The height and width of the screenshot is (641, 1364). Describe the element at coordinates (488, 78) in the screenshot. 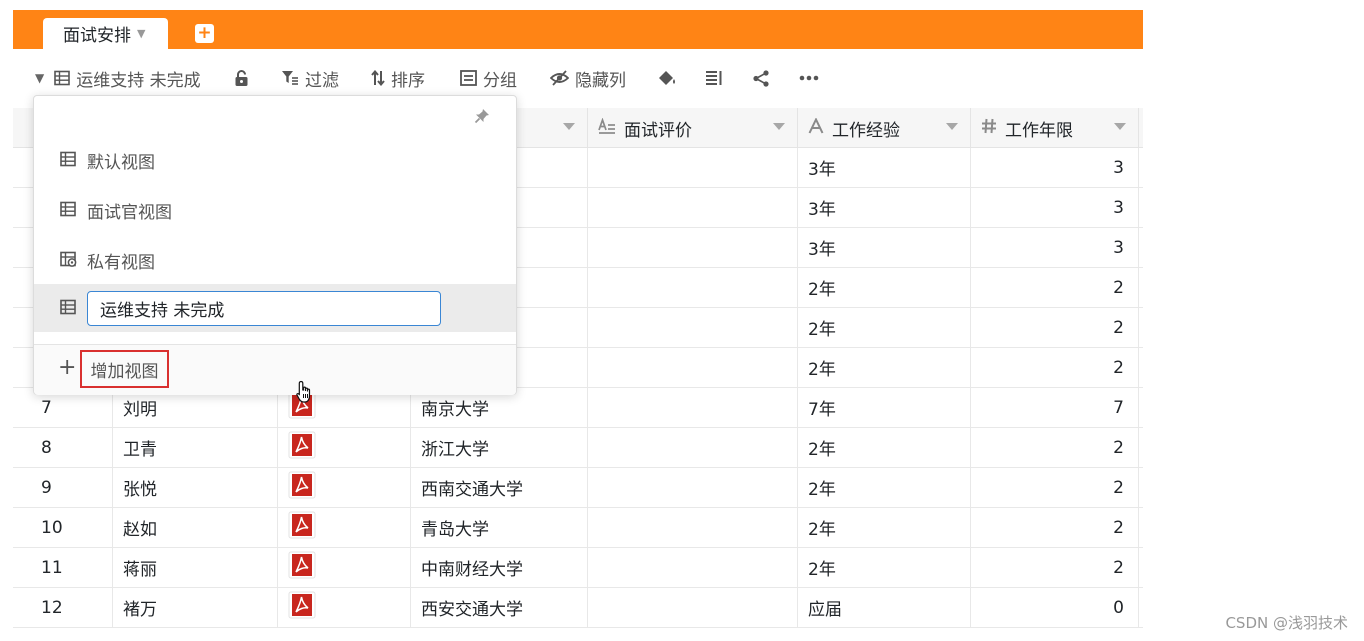

I see `group-button: 分组` at that location.